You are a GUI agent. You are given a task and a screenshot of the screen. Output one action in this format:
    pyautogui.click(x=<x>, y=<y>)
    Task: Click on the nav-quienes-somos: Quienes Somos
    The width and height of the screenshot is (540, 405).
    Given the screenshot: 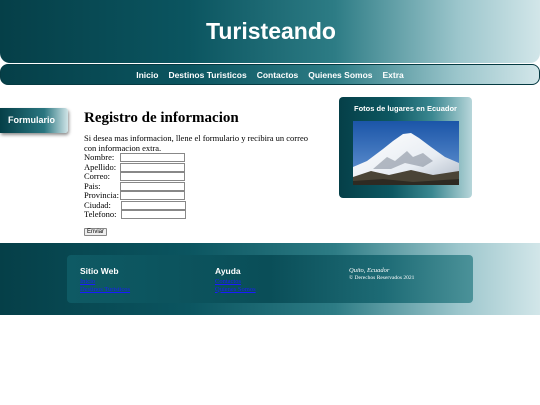 What is the action you would take?
    pyautogui.click(x=340, y=75)
    